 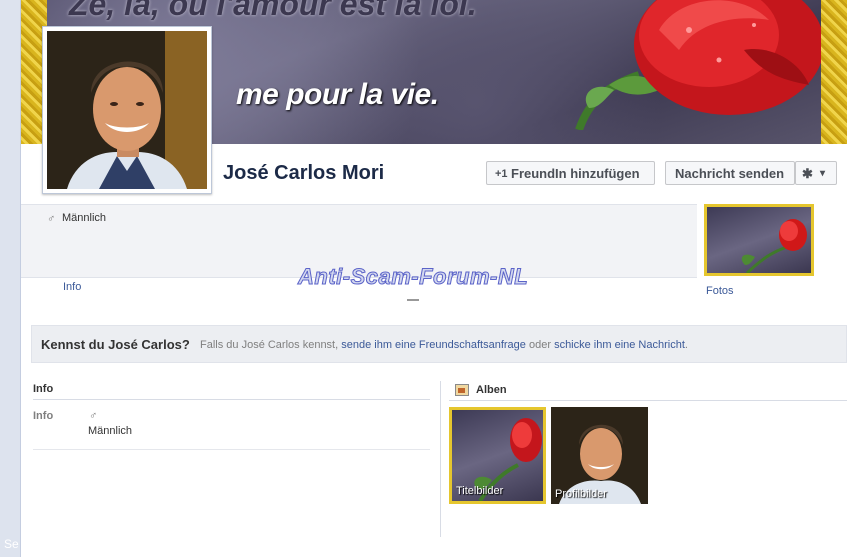 What do you see at coordinates (440, 459) in the screenshot?
I see `column-divider` at bounding box center [440, 459].